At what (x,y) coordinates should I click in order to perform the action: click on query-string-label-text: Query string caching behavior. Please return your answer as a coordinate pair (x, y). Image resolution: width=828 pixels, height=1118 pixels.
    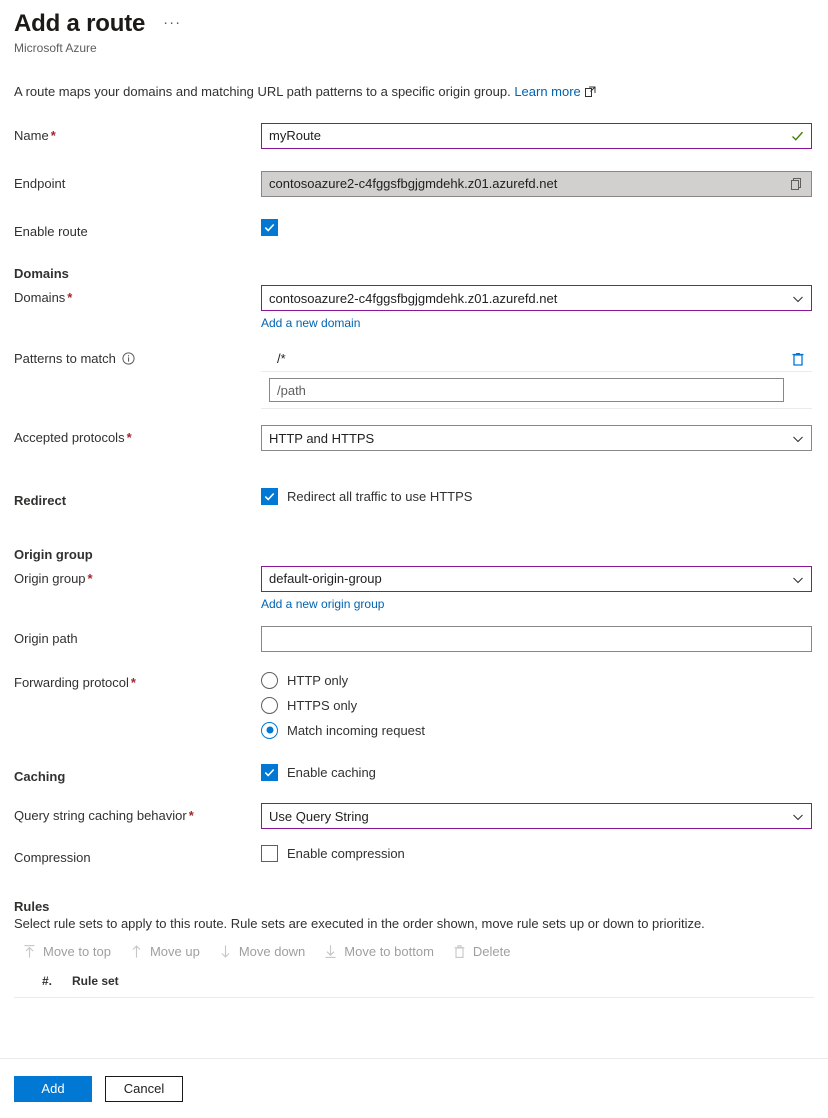
    Looking at the image, I should click on (100, 816).